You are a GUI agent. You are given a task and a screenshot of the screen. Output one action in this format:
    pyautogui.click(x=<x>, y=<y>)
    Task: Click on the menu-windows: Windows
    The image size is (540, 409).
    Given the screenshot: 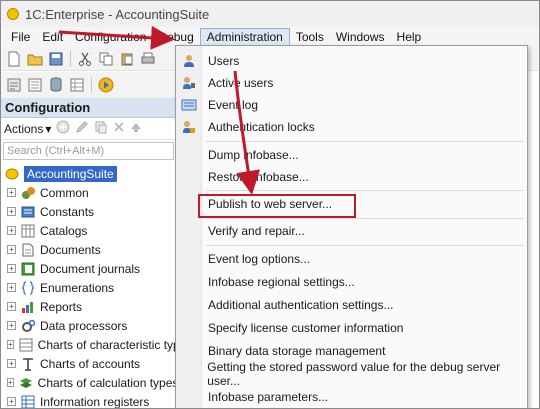 What is the action you would take?
    pyautogui.click(x=360, y=37)
    